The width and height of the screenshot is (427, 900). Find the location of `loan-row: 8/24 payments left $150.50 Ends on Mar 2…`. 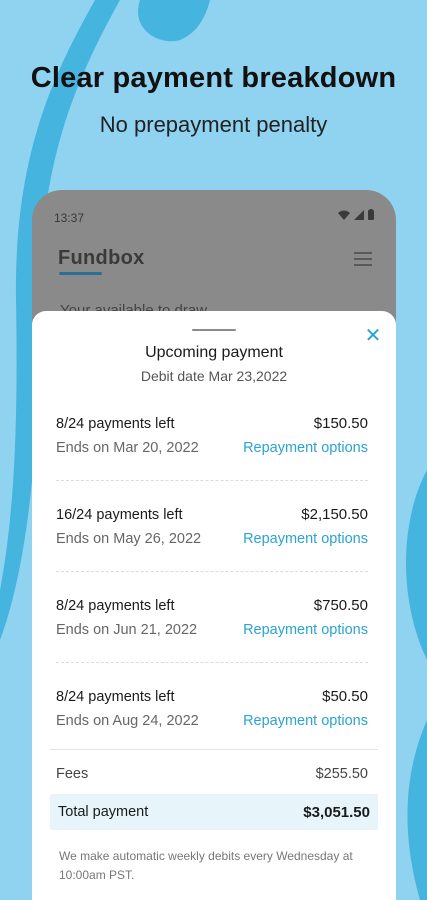

loan-row: 8/24 payments left $150.50 Ends on Mar 2… is located at coordinates (212, 456).